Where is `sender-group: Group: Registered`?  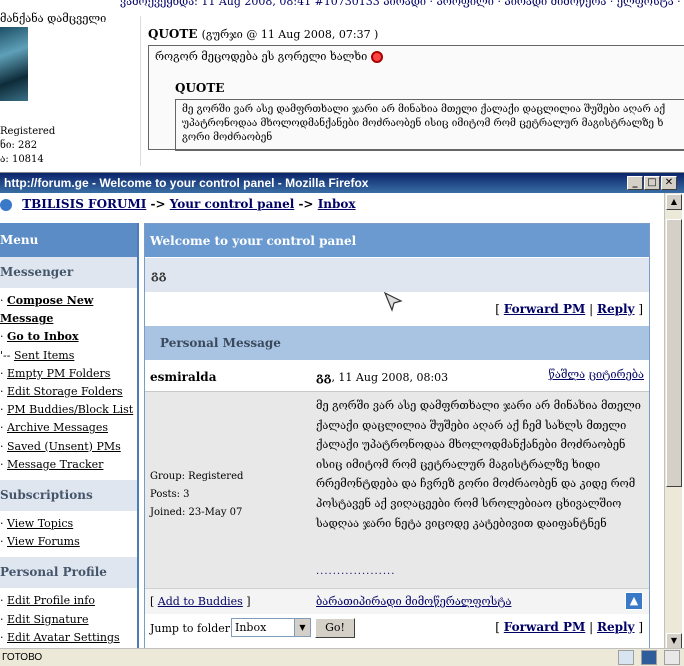 sender-group: Group: Registered is located at coordinates (197, 476).